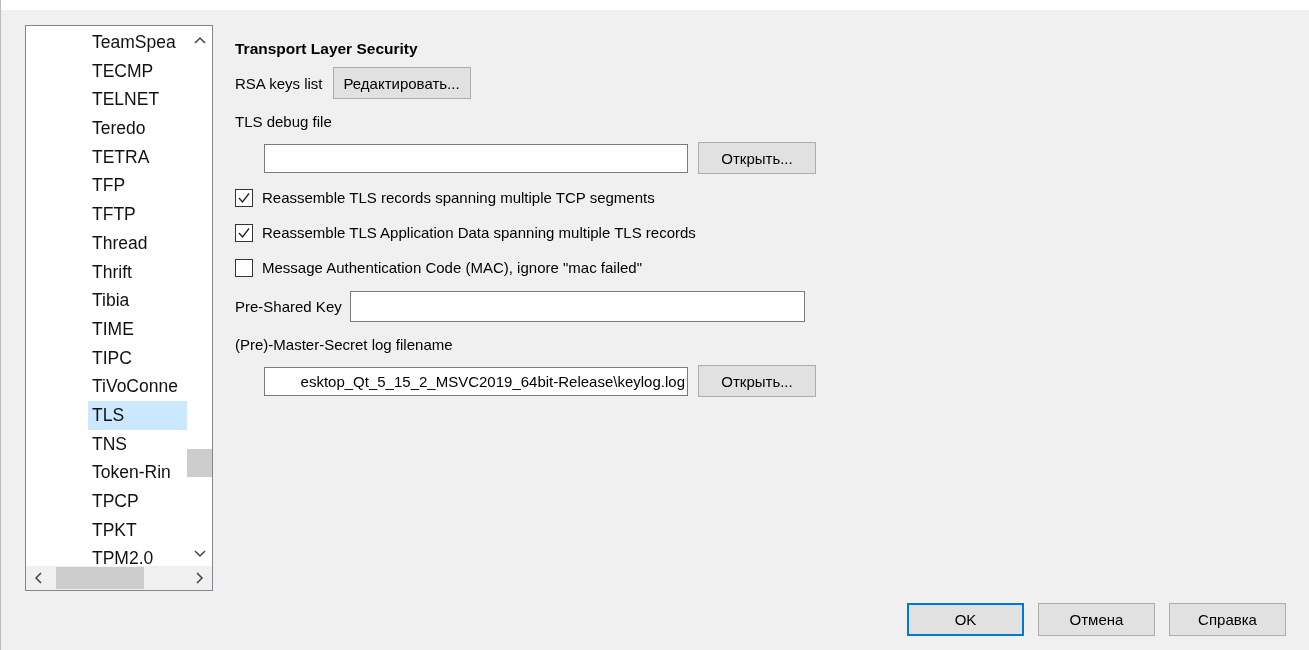 This screenshot has height=650, width=1309. I want to click on list-item: Thrift, so click(137, 272).